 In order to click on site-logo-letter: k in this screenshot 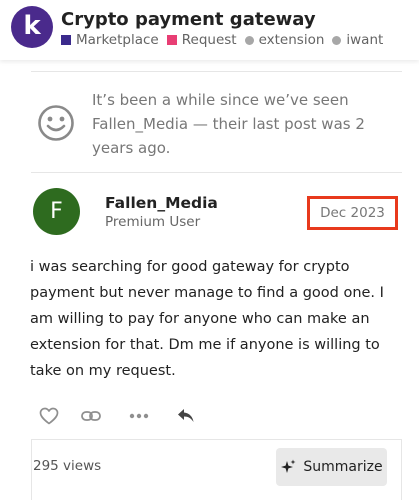, I will do `click(32, 26)`.